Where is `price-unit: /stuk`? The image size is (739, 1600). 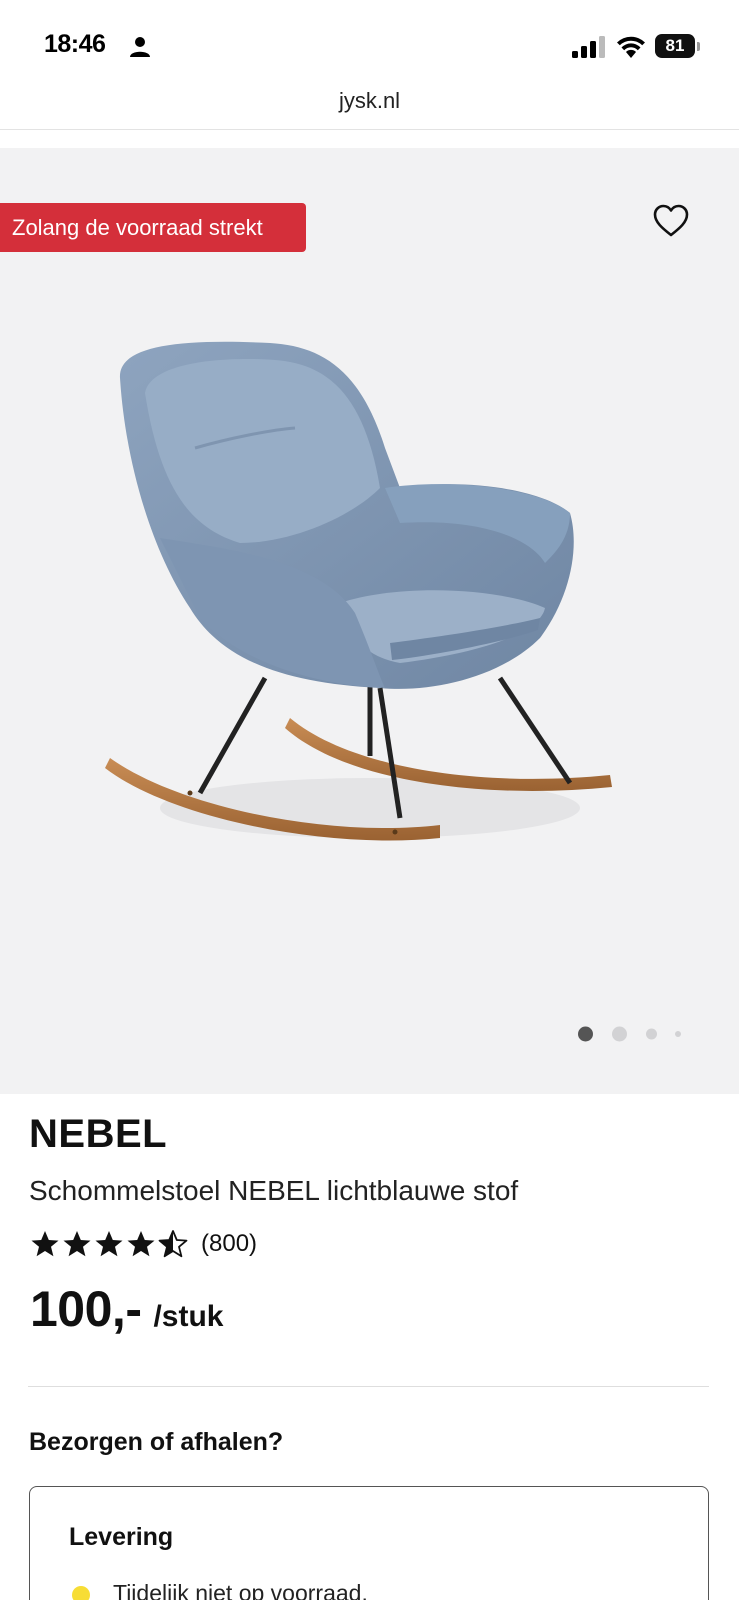 price-unit: /stuk is located at coordinates (188, 1316).